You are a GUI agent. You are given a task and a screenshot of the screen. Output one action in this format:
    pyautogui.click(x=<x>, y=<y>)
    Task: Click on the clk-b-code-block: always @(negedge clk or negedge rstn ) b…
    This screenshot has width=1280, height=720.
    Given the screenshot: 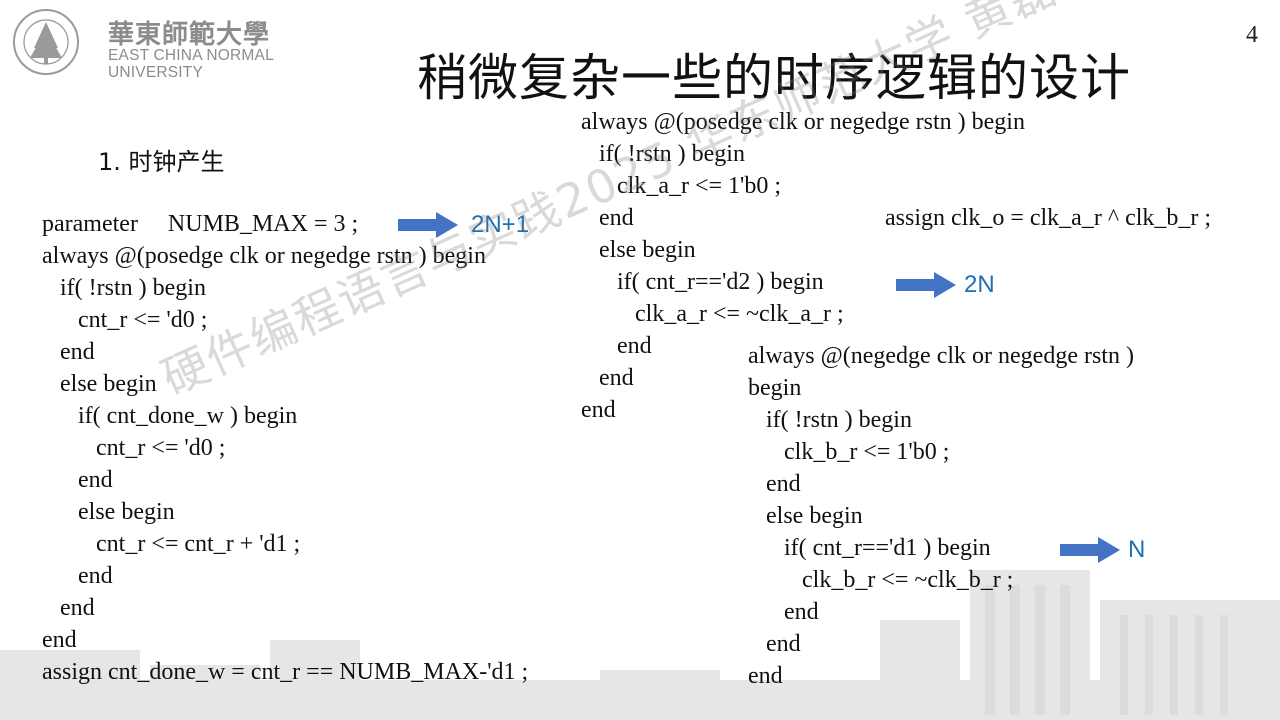 What is the action you would take?
    pyautogui.click(x=941, y=516)
    